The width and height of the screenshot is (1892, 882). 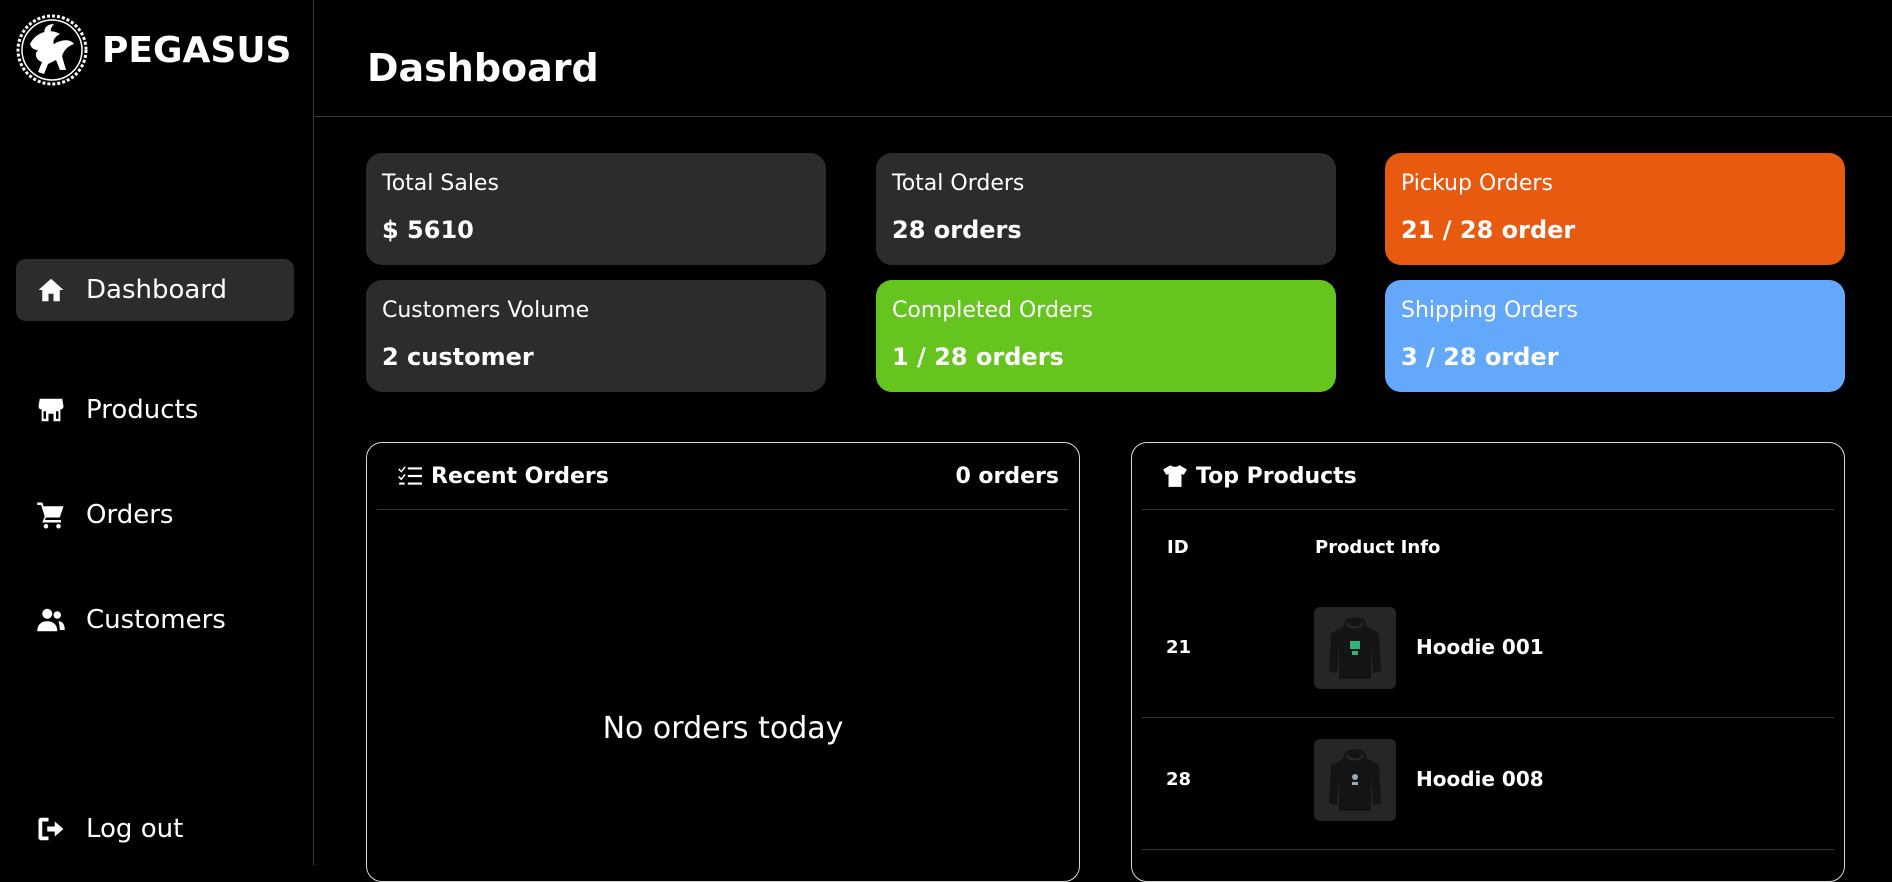 What do you see at coordinates (723, 476) in the screenshot?
I see `recent-orders-header: Recent Orders 0 orders` at bounding box center [723, 476].